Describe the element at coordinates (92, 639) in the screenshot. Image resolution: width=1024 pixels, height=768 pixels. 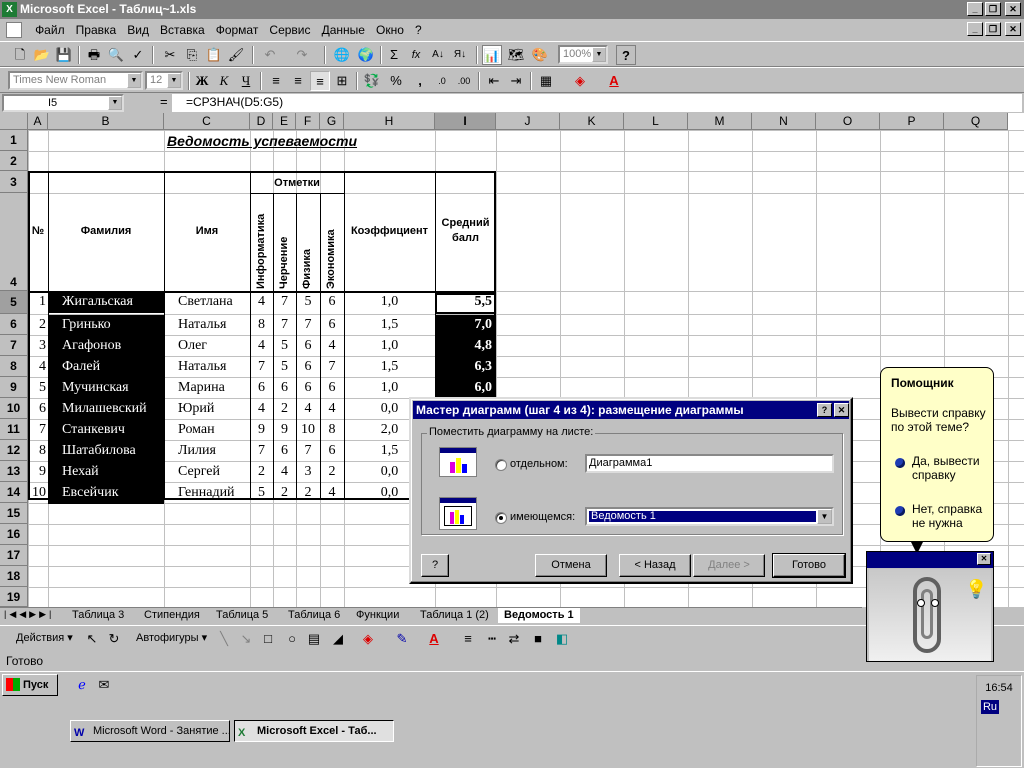
I see `select-objects-icon: ↖` at that location.